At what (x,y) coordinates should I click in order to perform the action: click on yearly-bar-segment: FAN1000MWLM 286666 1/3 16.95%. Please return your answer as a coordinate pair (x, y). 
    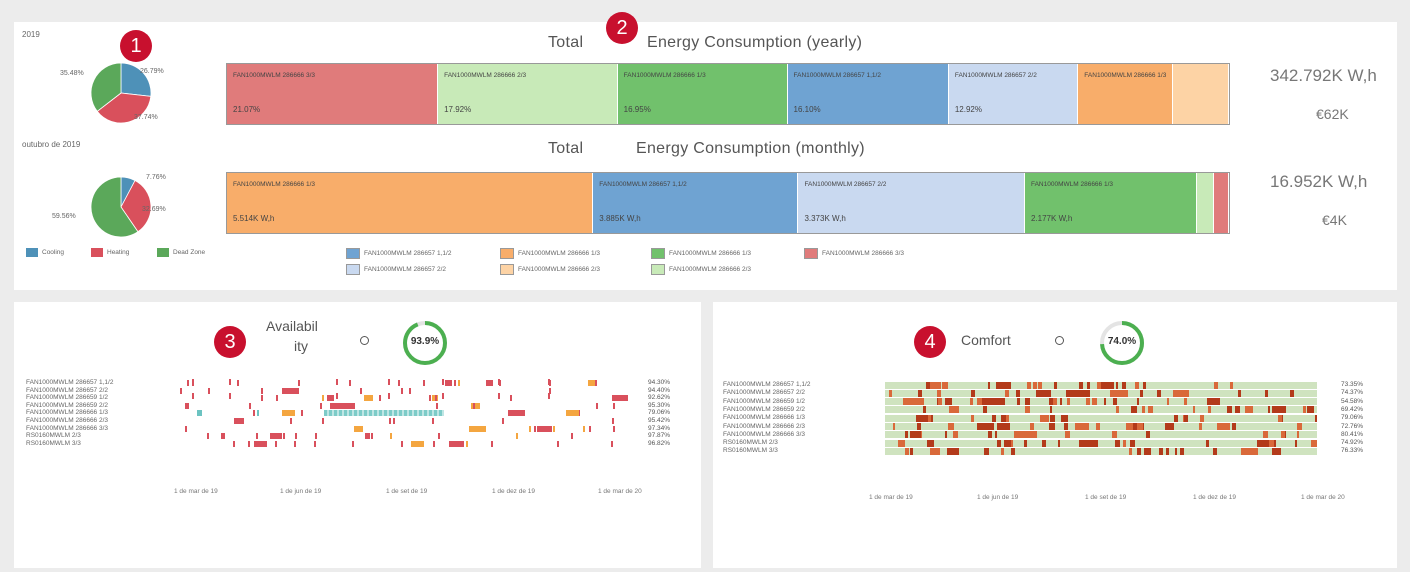
    Looking at the image, I should click on (702, 94).